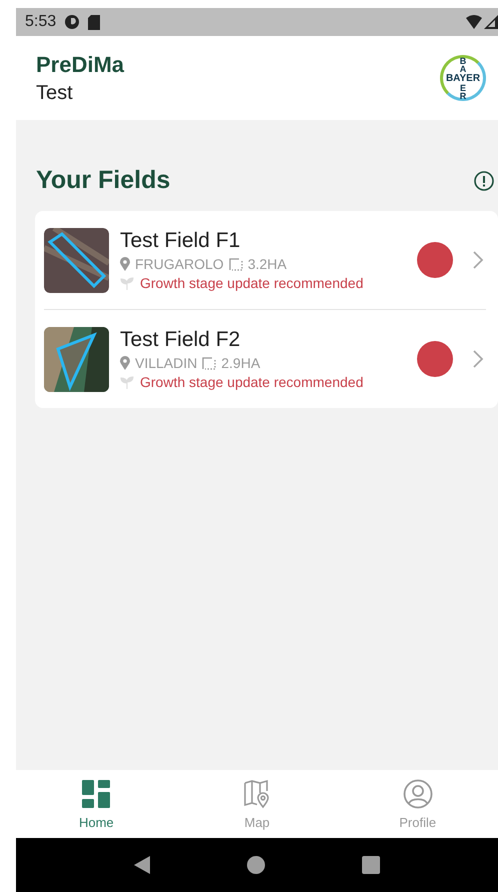 The height and width of the screenshot is (892, 498). Describe the element at coordinates (484, 180) in the screenshot. I see `info-icon` at that location.